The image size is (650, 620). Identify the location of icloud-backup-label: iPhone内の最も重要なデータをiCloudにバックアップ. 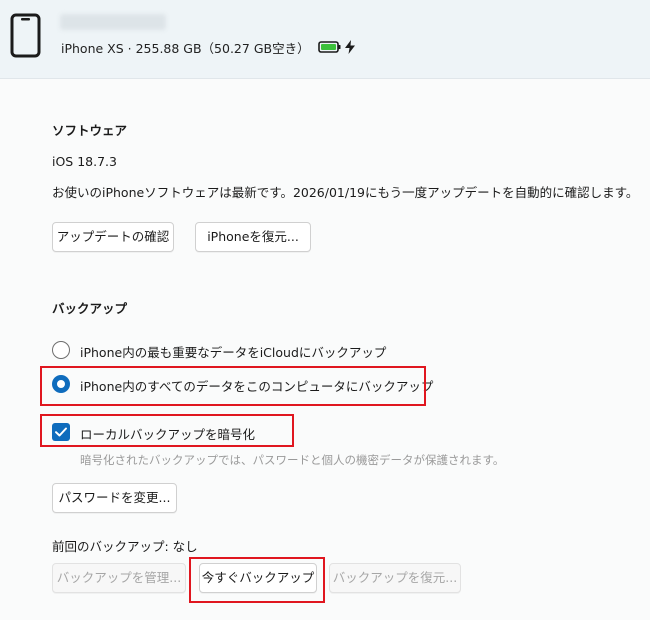
(233, 351).